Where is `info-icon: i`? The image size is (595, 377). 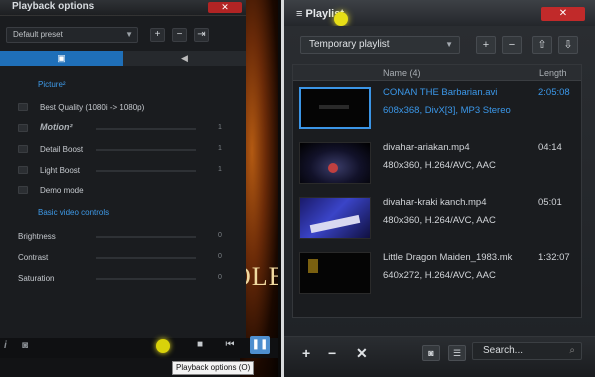
info-icon: i is located at coordinates (5, 345).